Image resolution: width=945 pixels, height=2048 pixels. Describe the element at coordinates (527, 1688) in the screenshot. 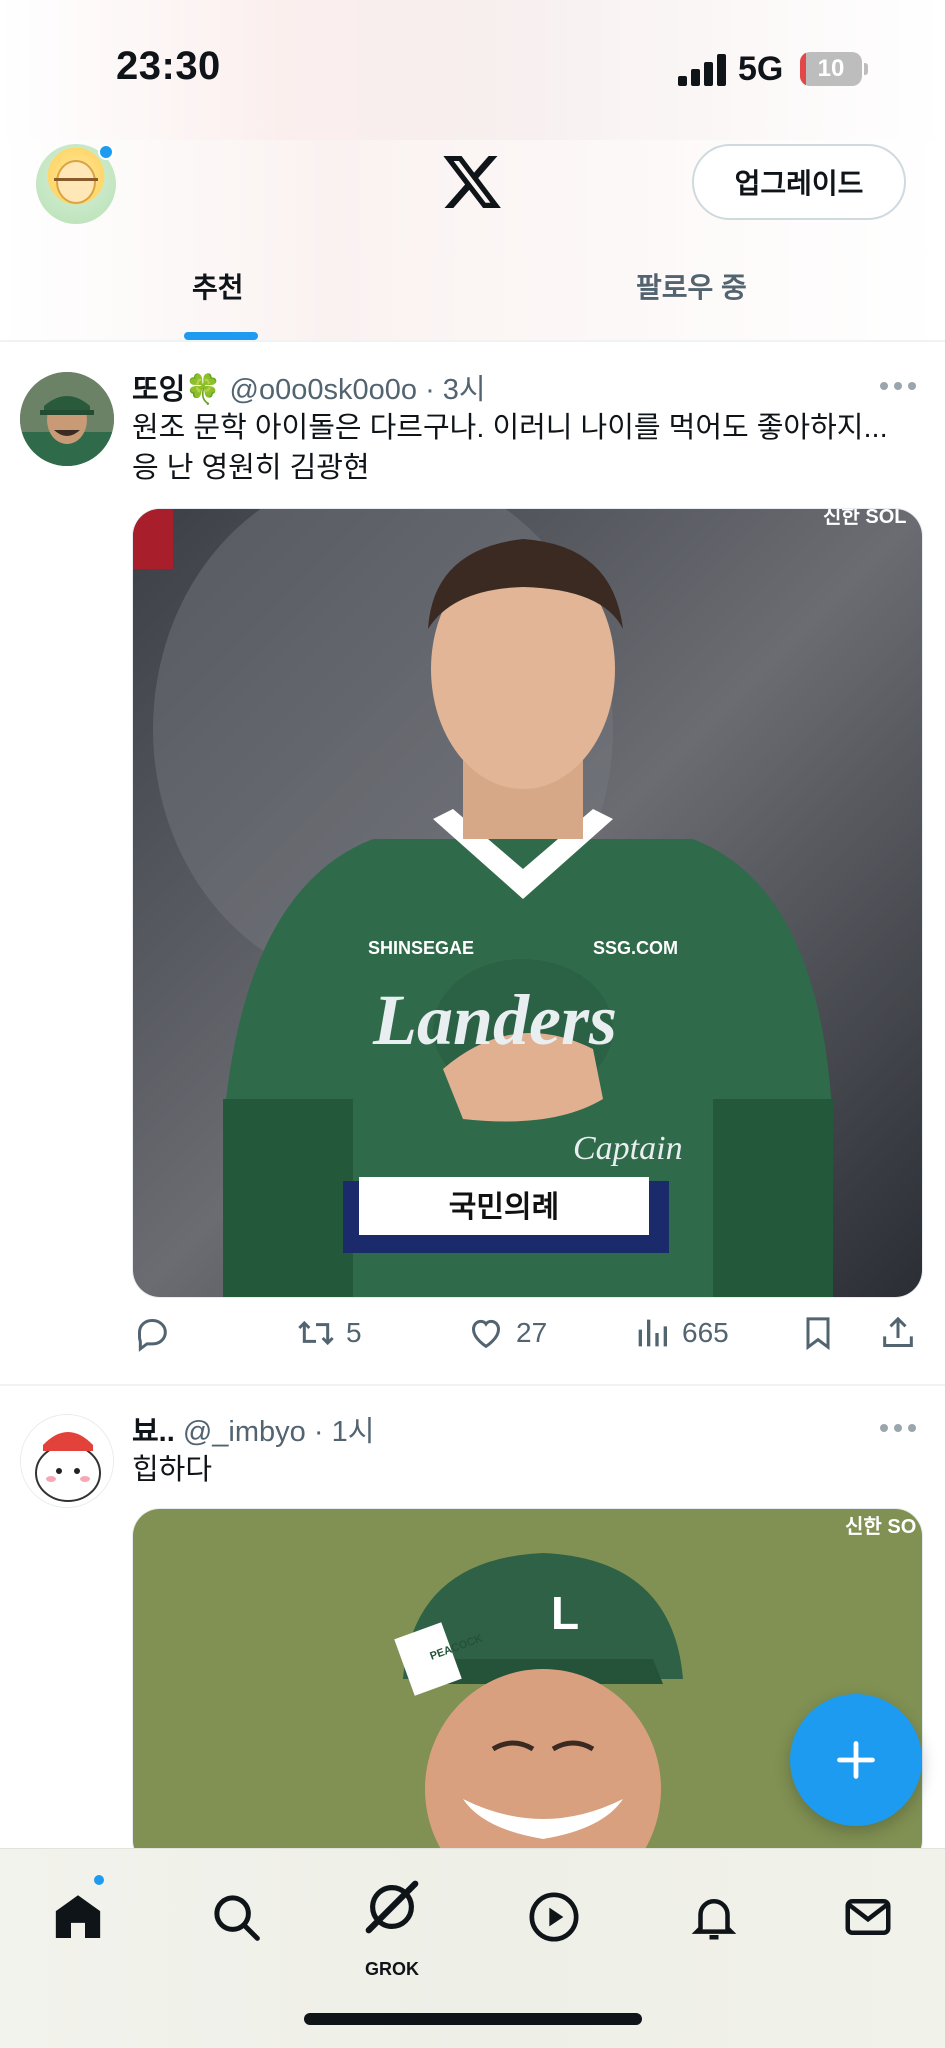

I see `tweet-image: L PEACOCK 신한 SO` at that location.